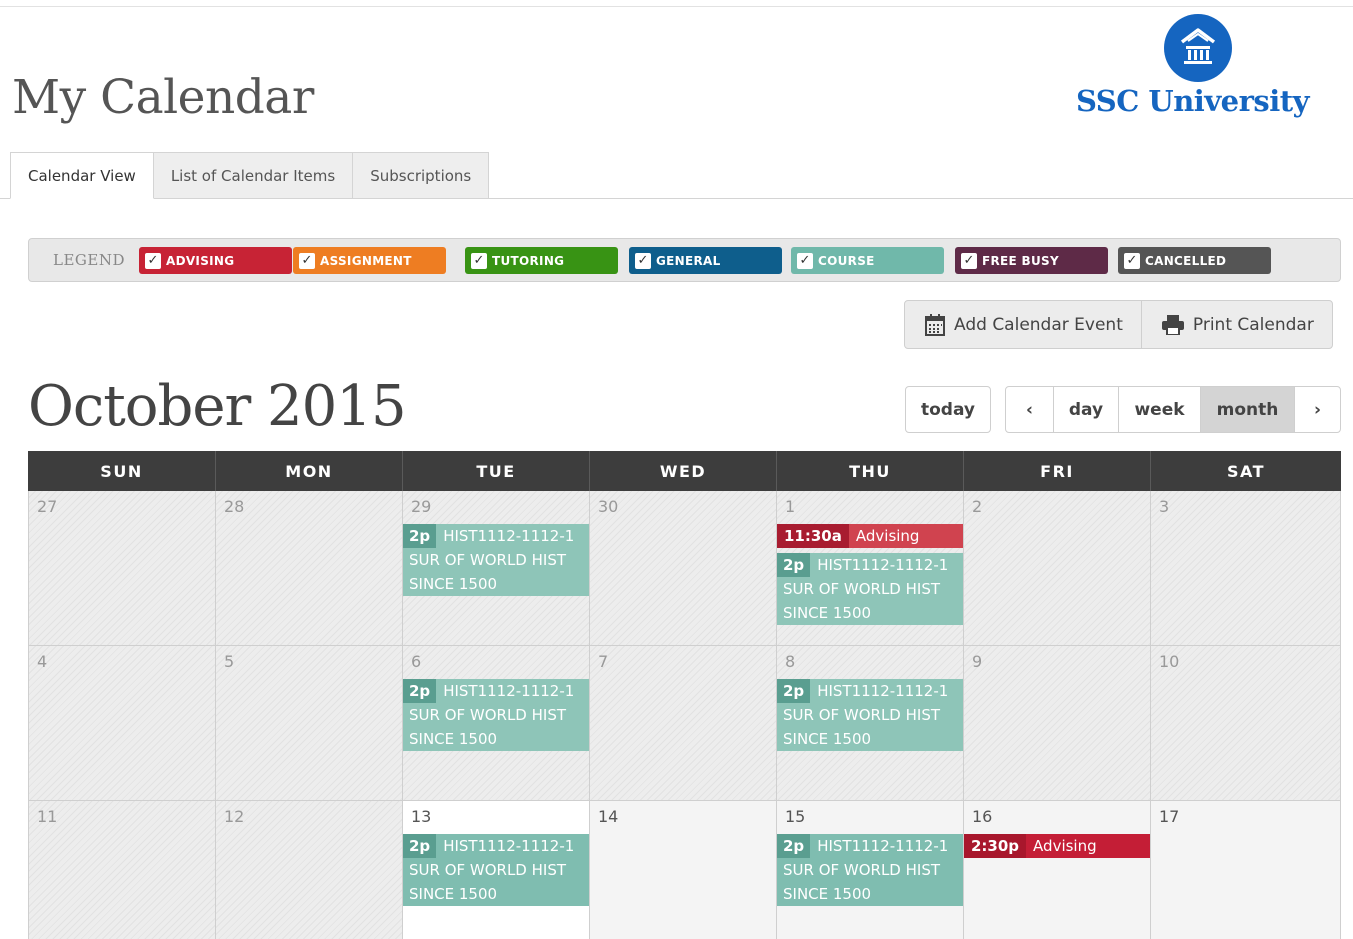 The height and width of the screenshot is (939, 1353). I want to click on prev-month-button: ‹, so click(1029, 409).